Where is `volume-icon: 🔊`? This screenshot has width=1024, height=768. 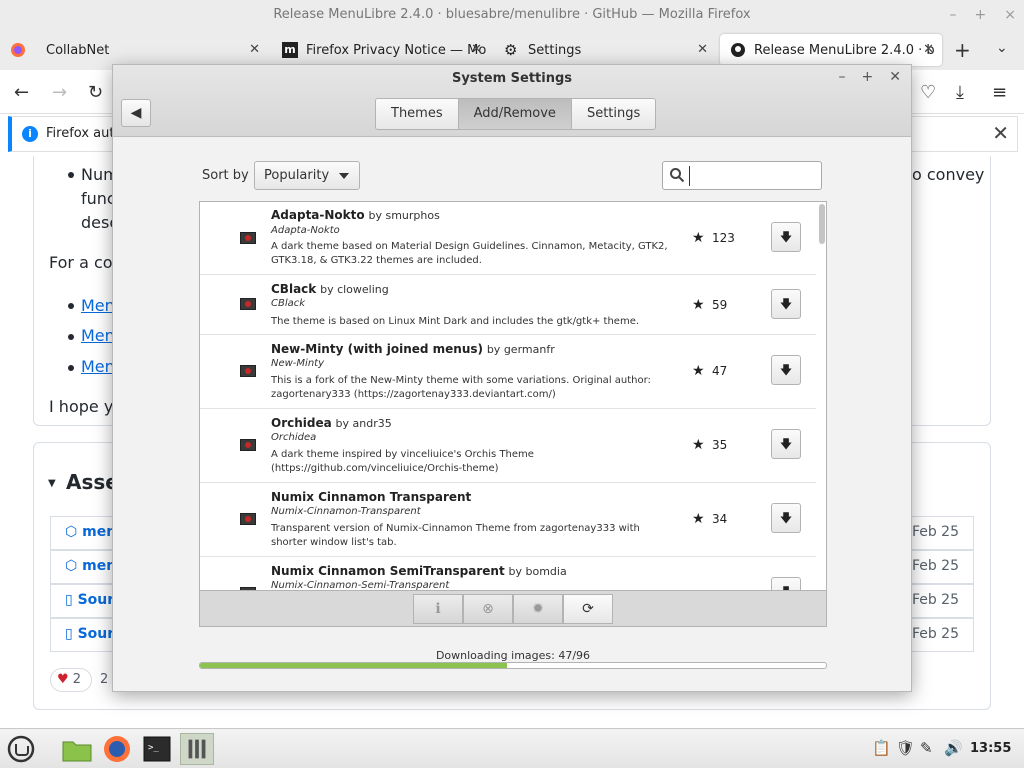 volume-icon: 🔊 is located at coordinates (953, 748).